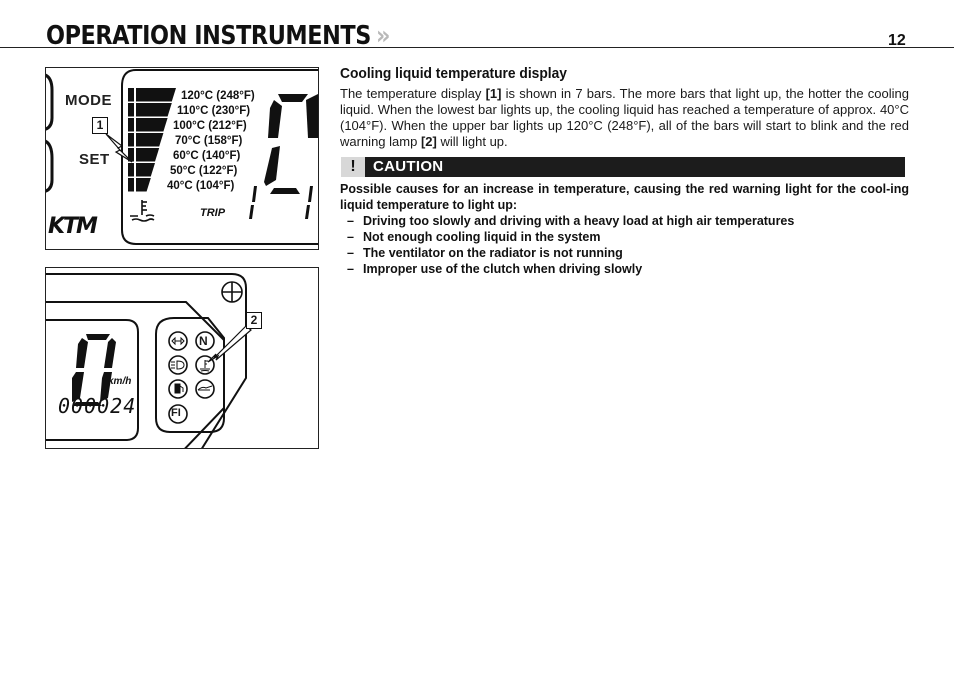  What do you see at coordinates (214, 111) in the screenshot?
I see `temp-label-110: 110°C (230°F)` at bounding box center [214, 111].